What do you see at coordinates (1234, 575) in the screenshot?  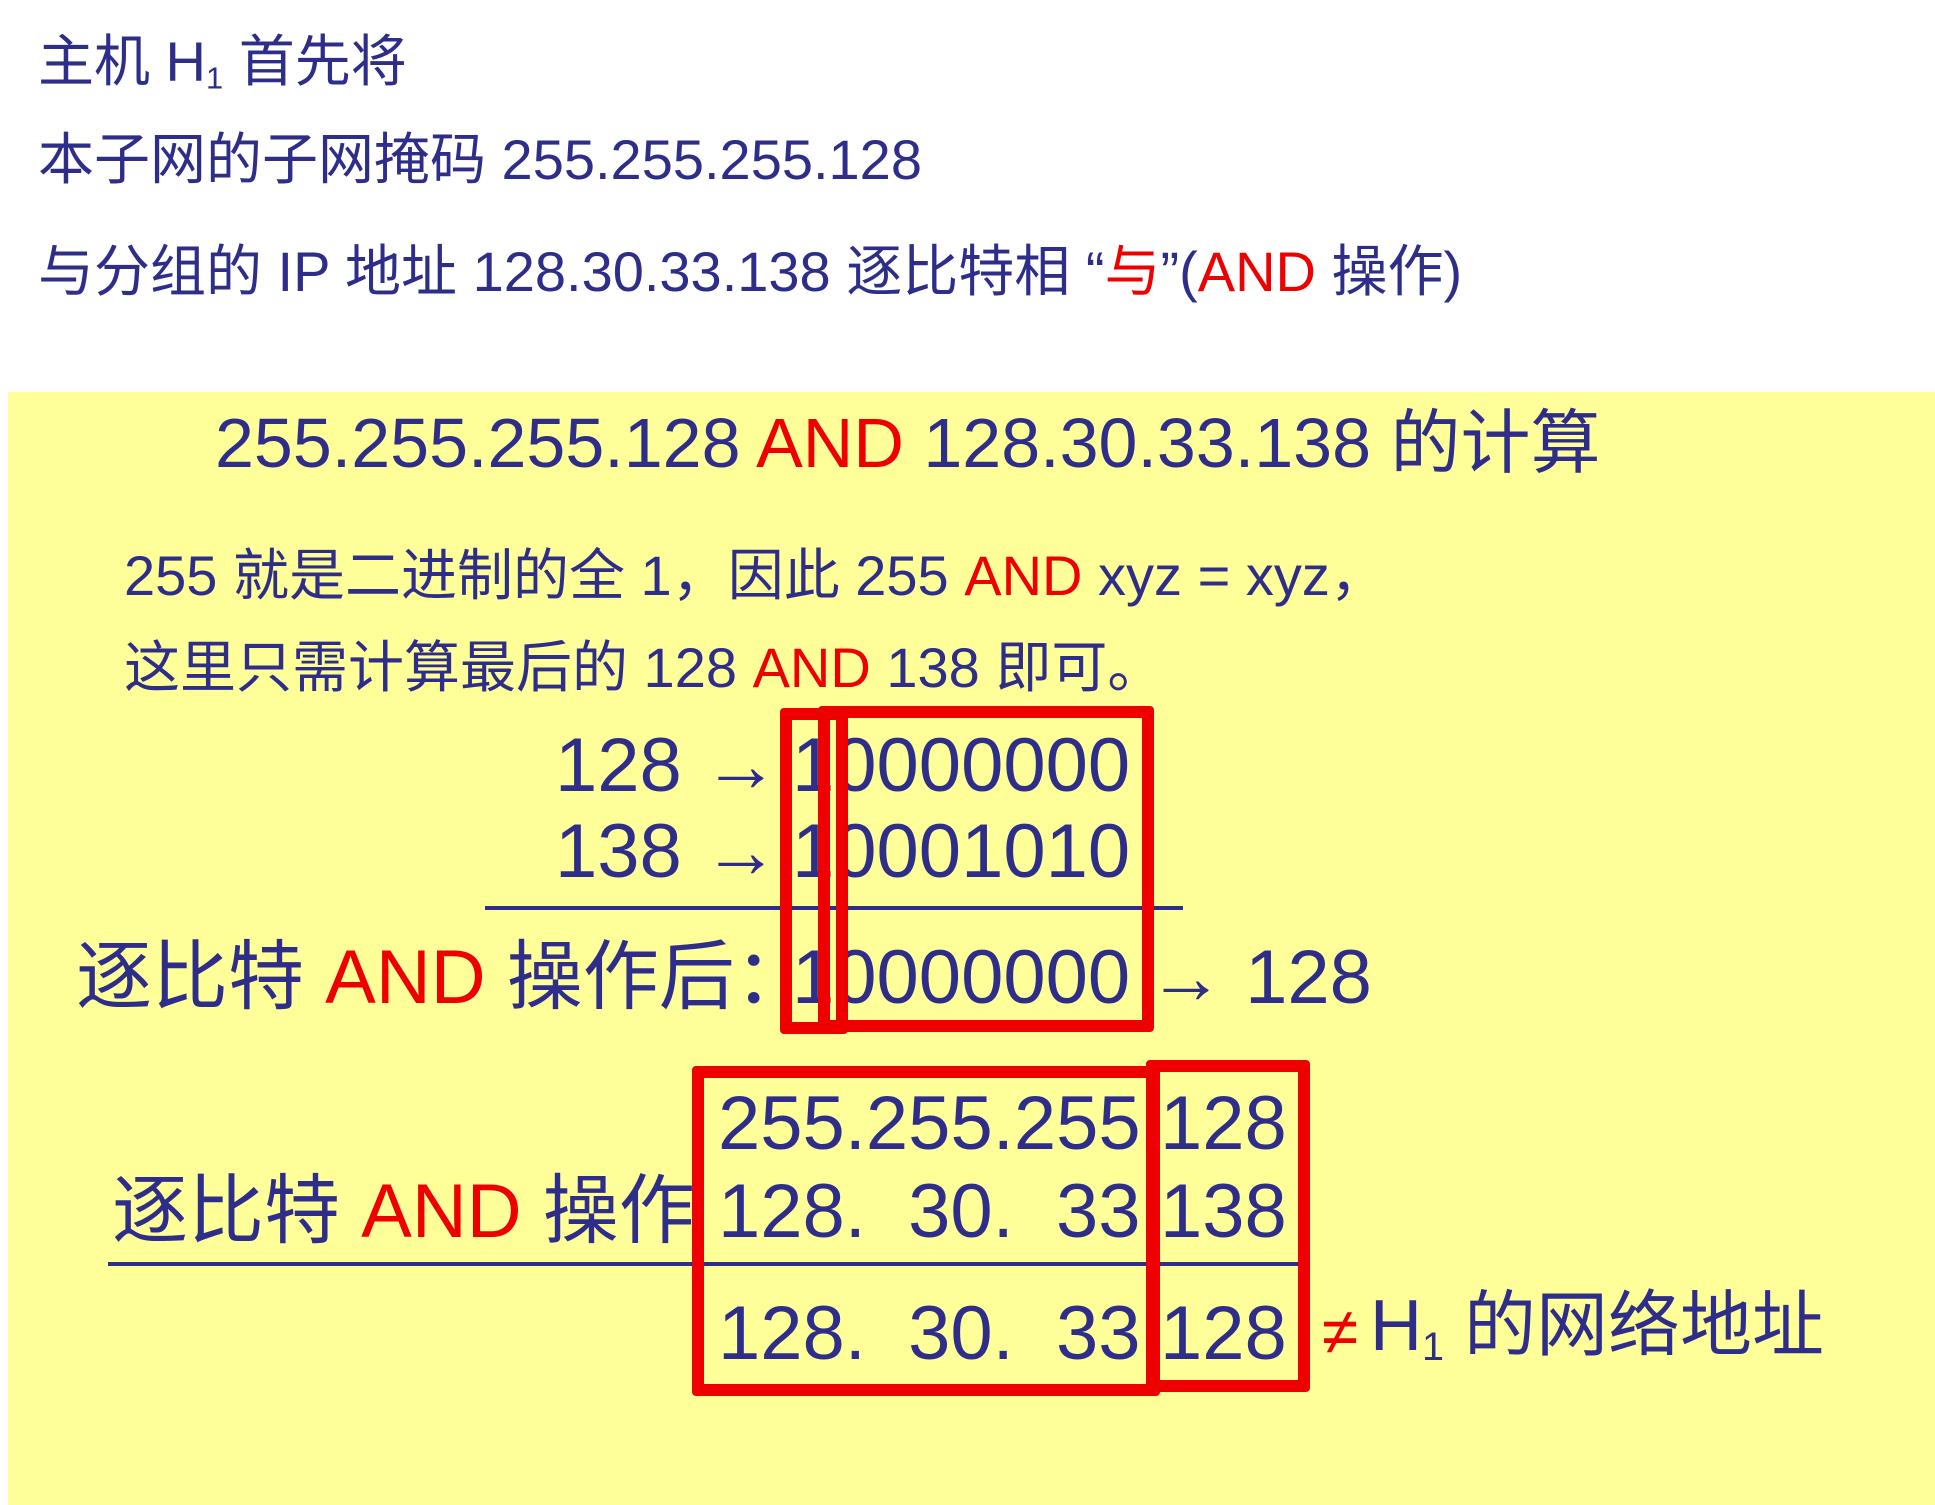 I see `note-1-tail: xyz = xyz，` at bounding box center [1234, 575].